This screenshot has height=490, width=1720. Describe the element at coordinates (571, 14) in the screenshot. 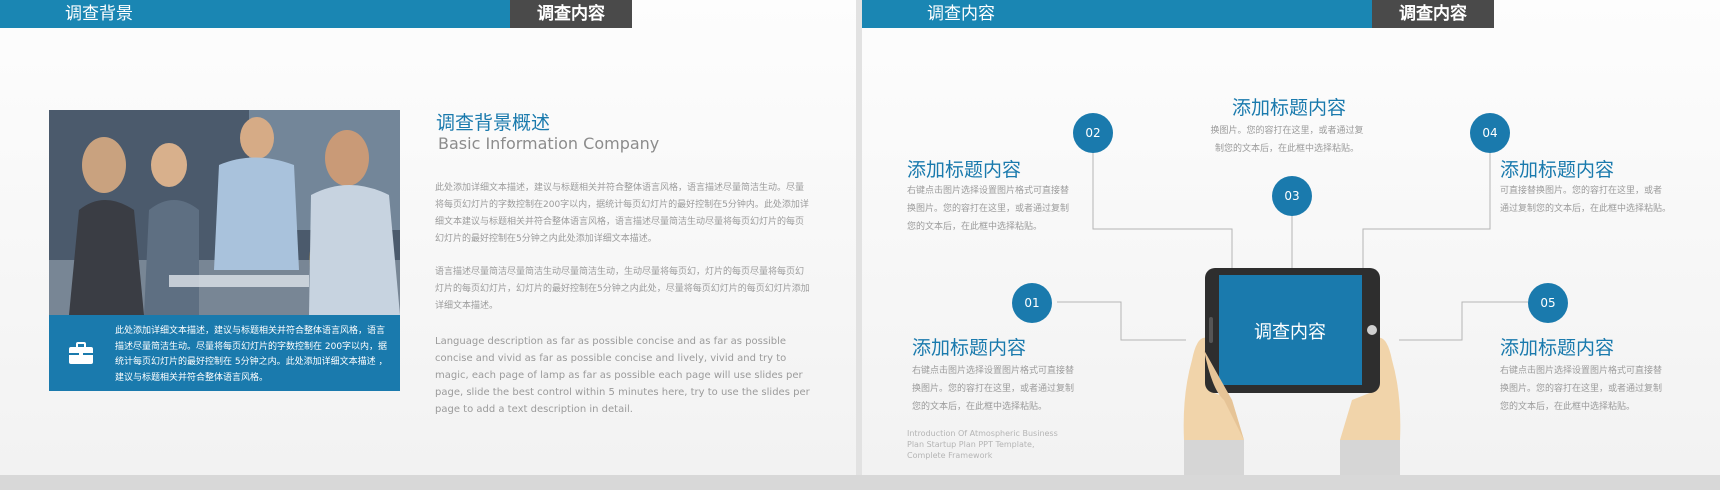

I see `header-tab: 调查内容` at that location.